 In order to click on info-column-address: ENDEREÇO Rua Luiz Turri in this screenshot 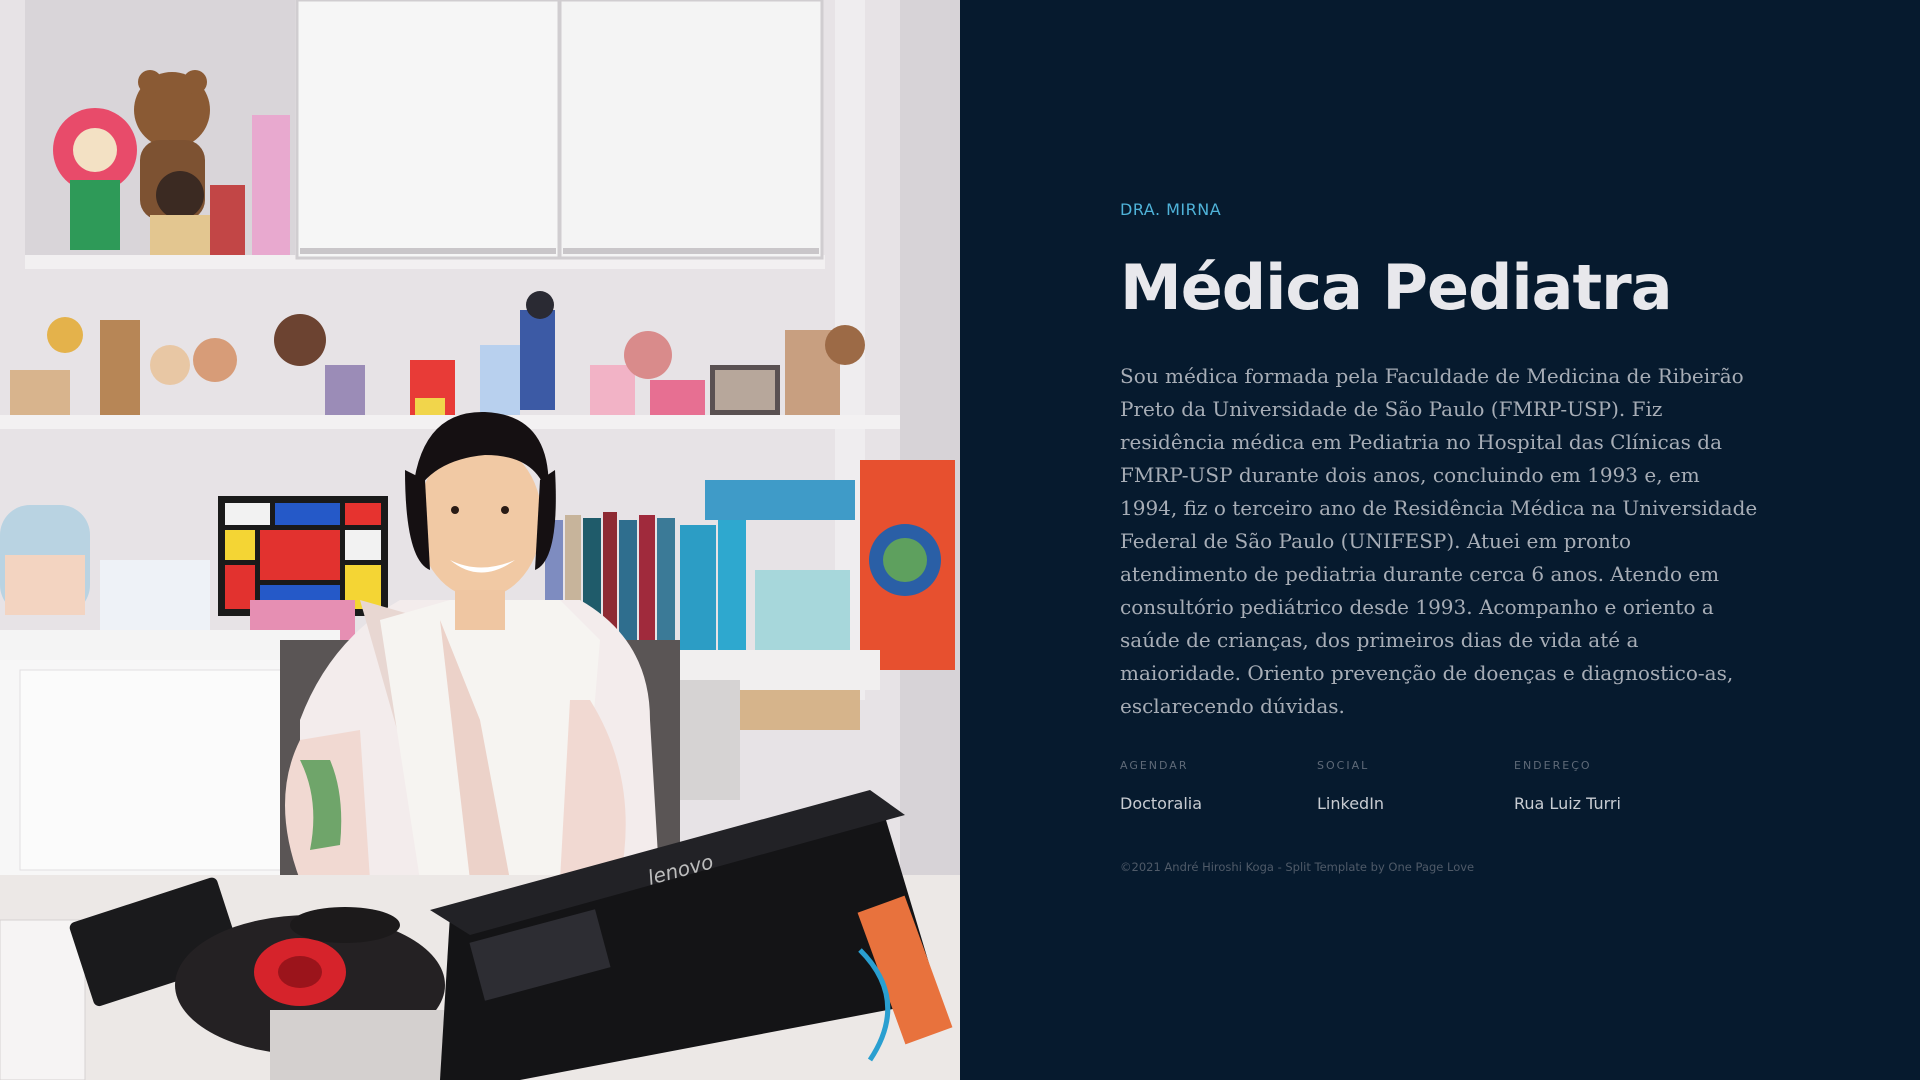, I will do `click(1612, 786)`.